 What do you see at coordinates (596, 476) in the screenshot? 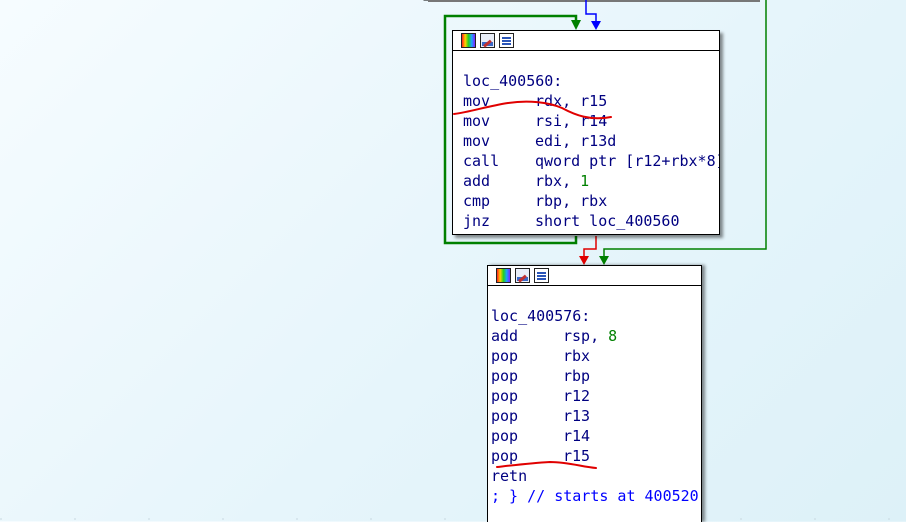
I see `instruction-line: retn` at bounding box center [596, 476].